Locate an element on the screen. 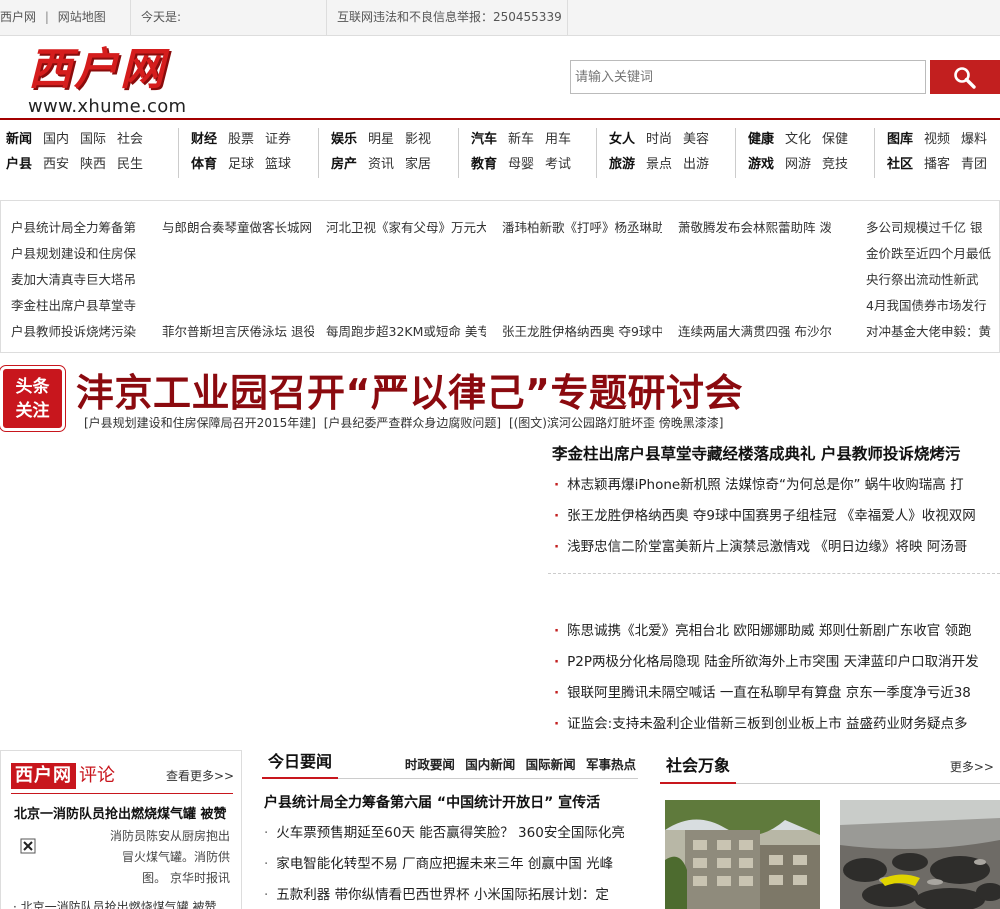 Image resolution: width=1000 pixels, height=909 pixels. nav-category-link: 旅游 is located at coordinates (622, 165).